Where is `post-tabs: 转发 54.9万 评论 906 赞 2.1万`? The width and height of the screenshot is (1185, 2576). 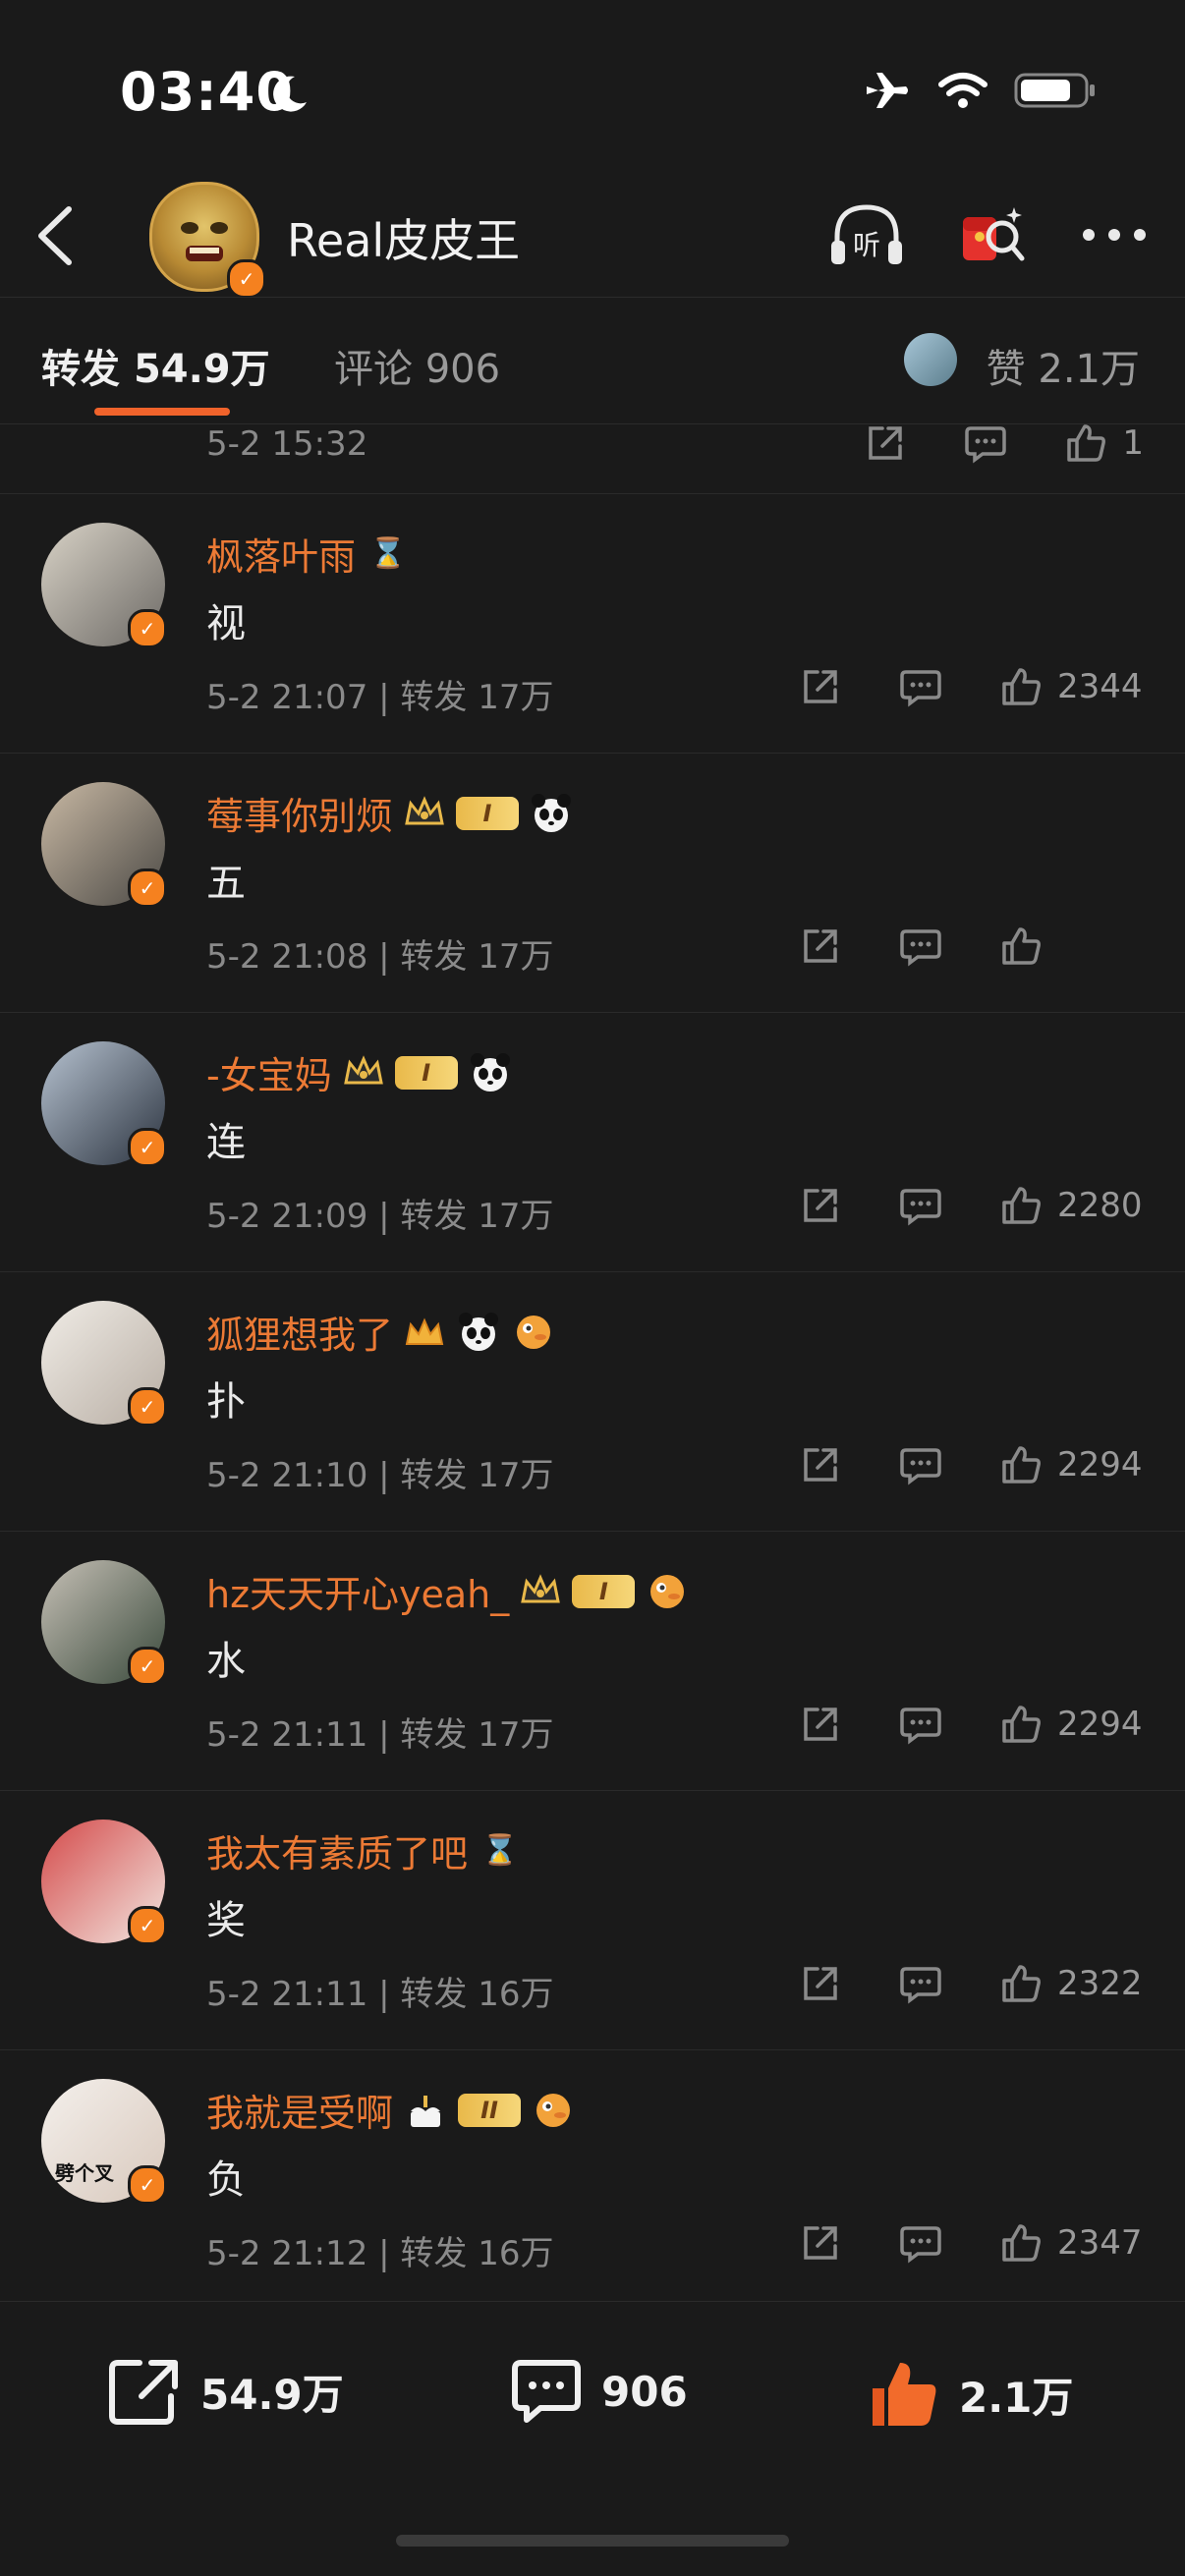
post-tabs: 转发 54.9万 评论 906 赞 2.1万 is located at coordinates (592, 360).